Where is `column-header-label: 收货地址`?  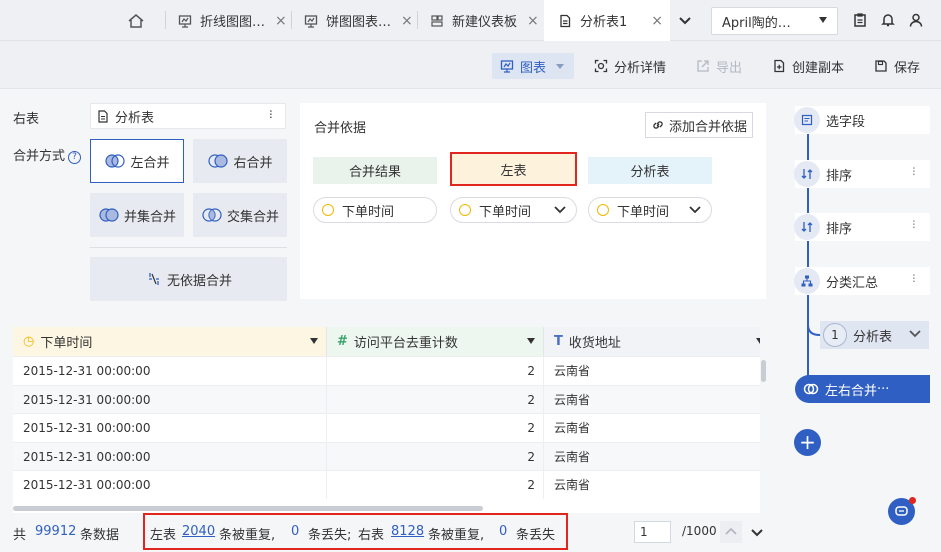 column-header-label: 收货地址 is located at coordinates (594, 343).